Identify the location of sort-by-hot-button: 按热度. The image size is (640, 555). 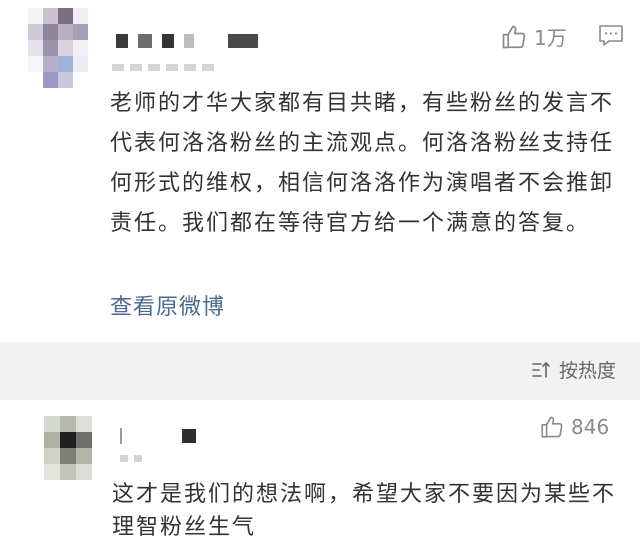
(573, 369).